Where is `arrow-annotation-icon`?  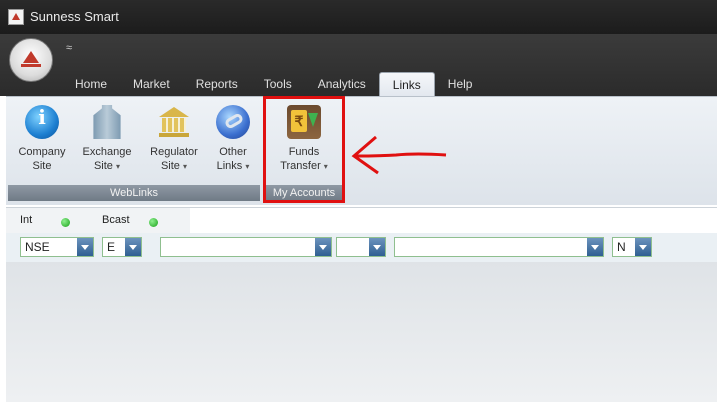 arrow-annotation-icon is located at coordinates (399, 155).